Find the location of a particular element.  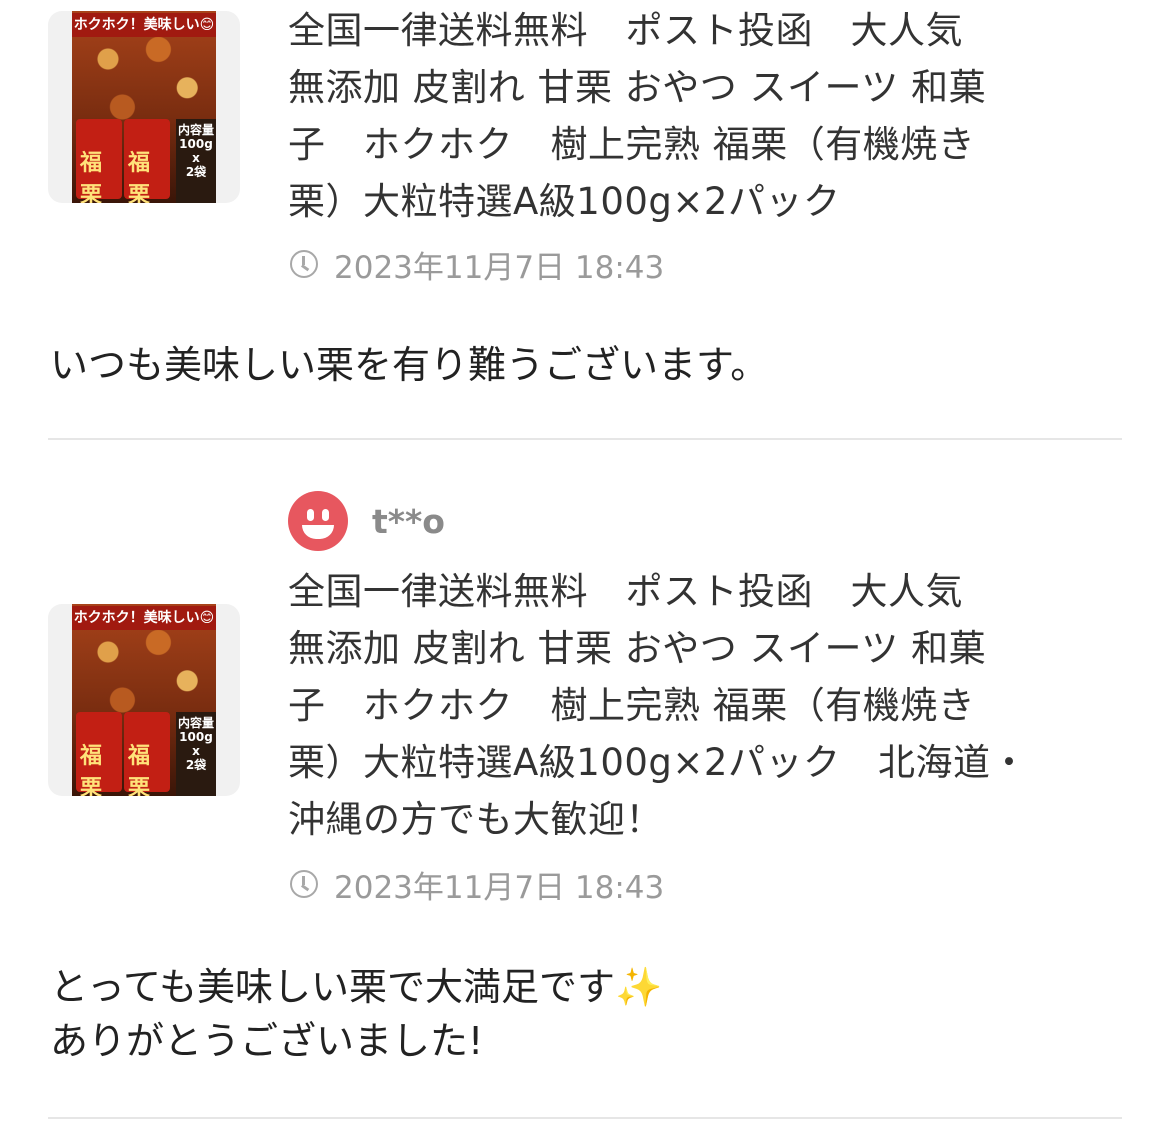

review-comment: とっても美味しい栗で大満足です✨ ありがとうございました! is located at coordinates (356, 1014).